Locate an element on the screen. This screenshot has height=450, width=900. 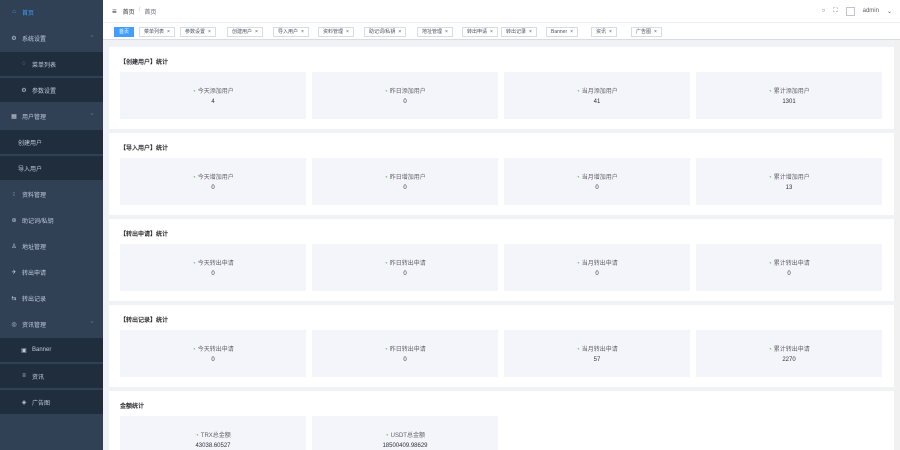
sidebar-item-label: 资讯 is located at coordinates (38, 377).